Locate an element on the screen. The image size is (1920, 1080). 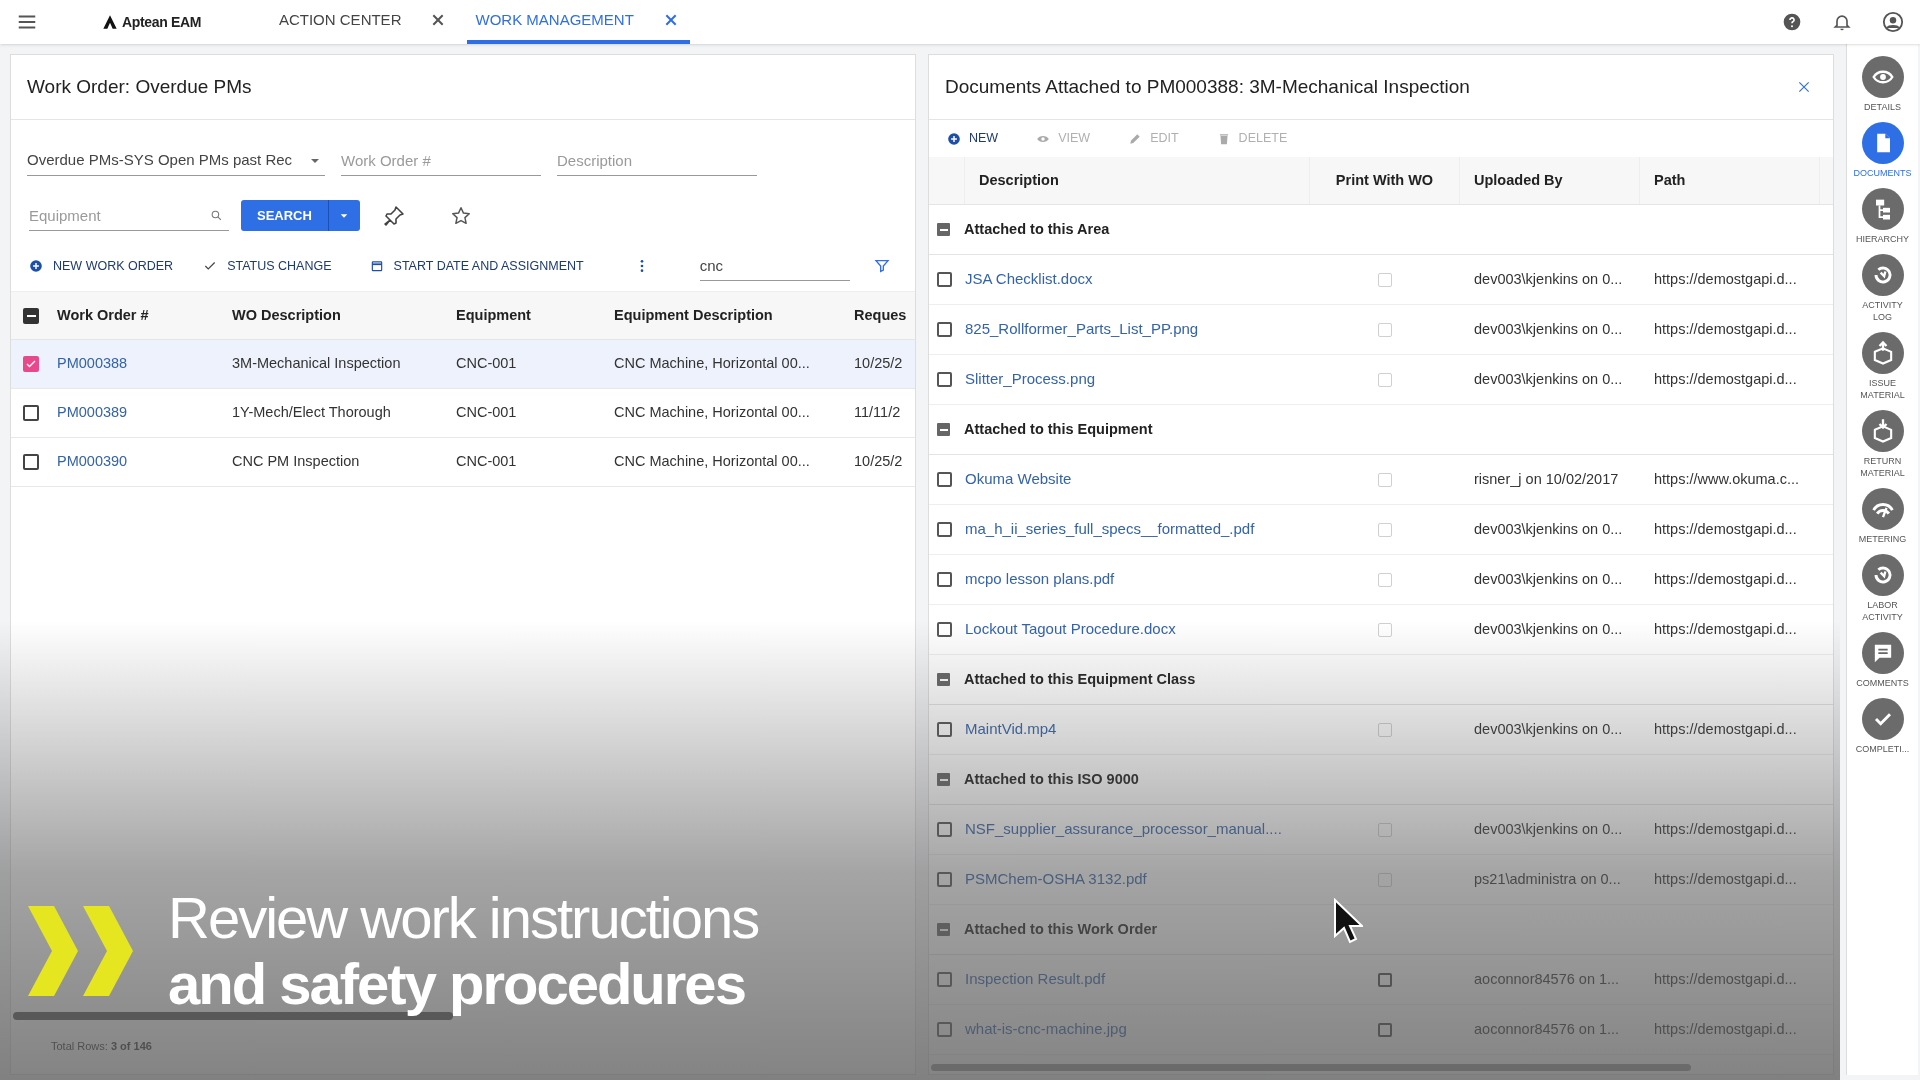
toolbar-button: NEW is located at coordinates (973, 138).